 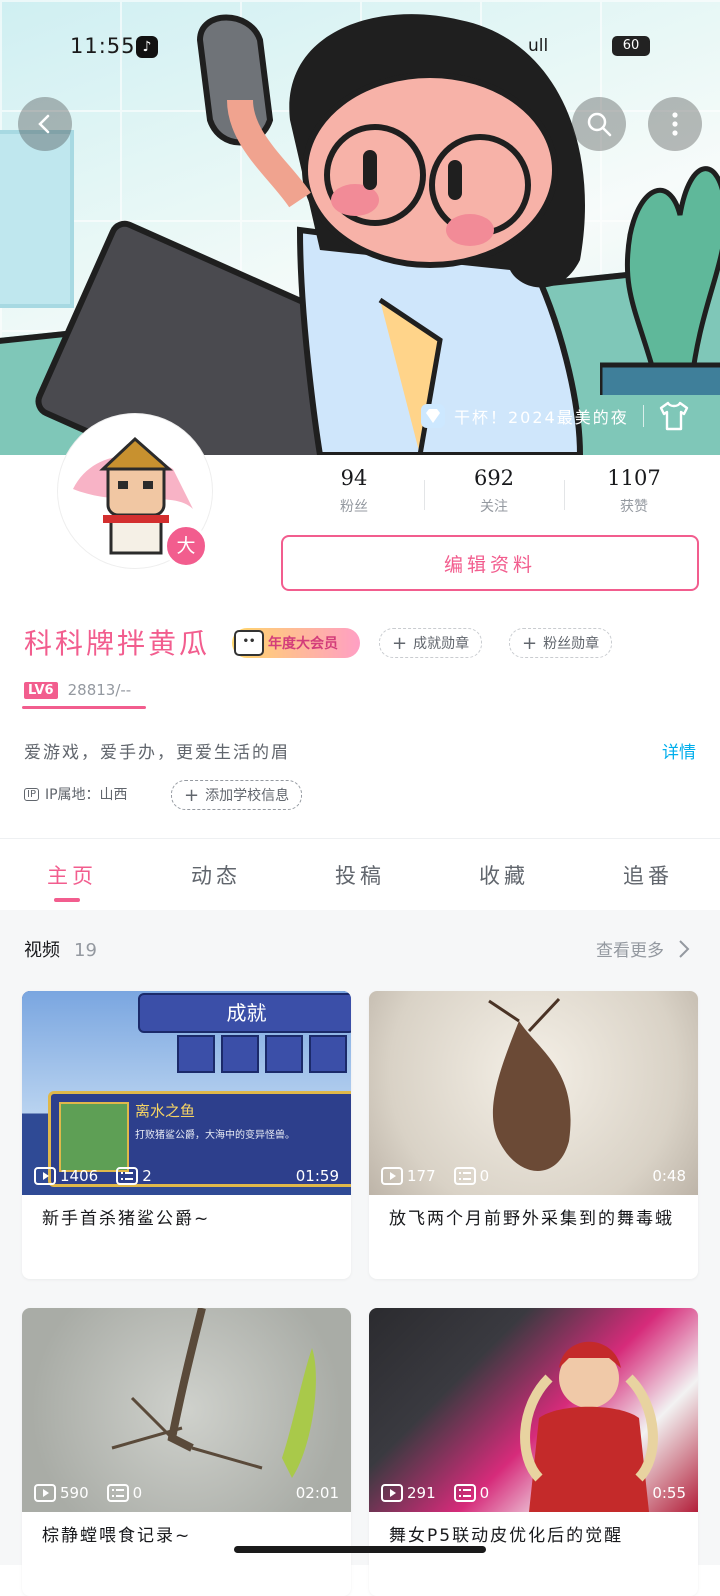 I want to click on videos-section-header: 视频 19, so click(x=60, y=949).